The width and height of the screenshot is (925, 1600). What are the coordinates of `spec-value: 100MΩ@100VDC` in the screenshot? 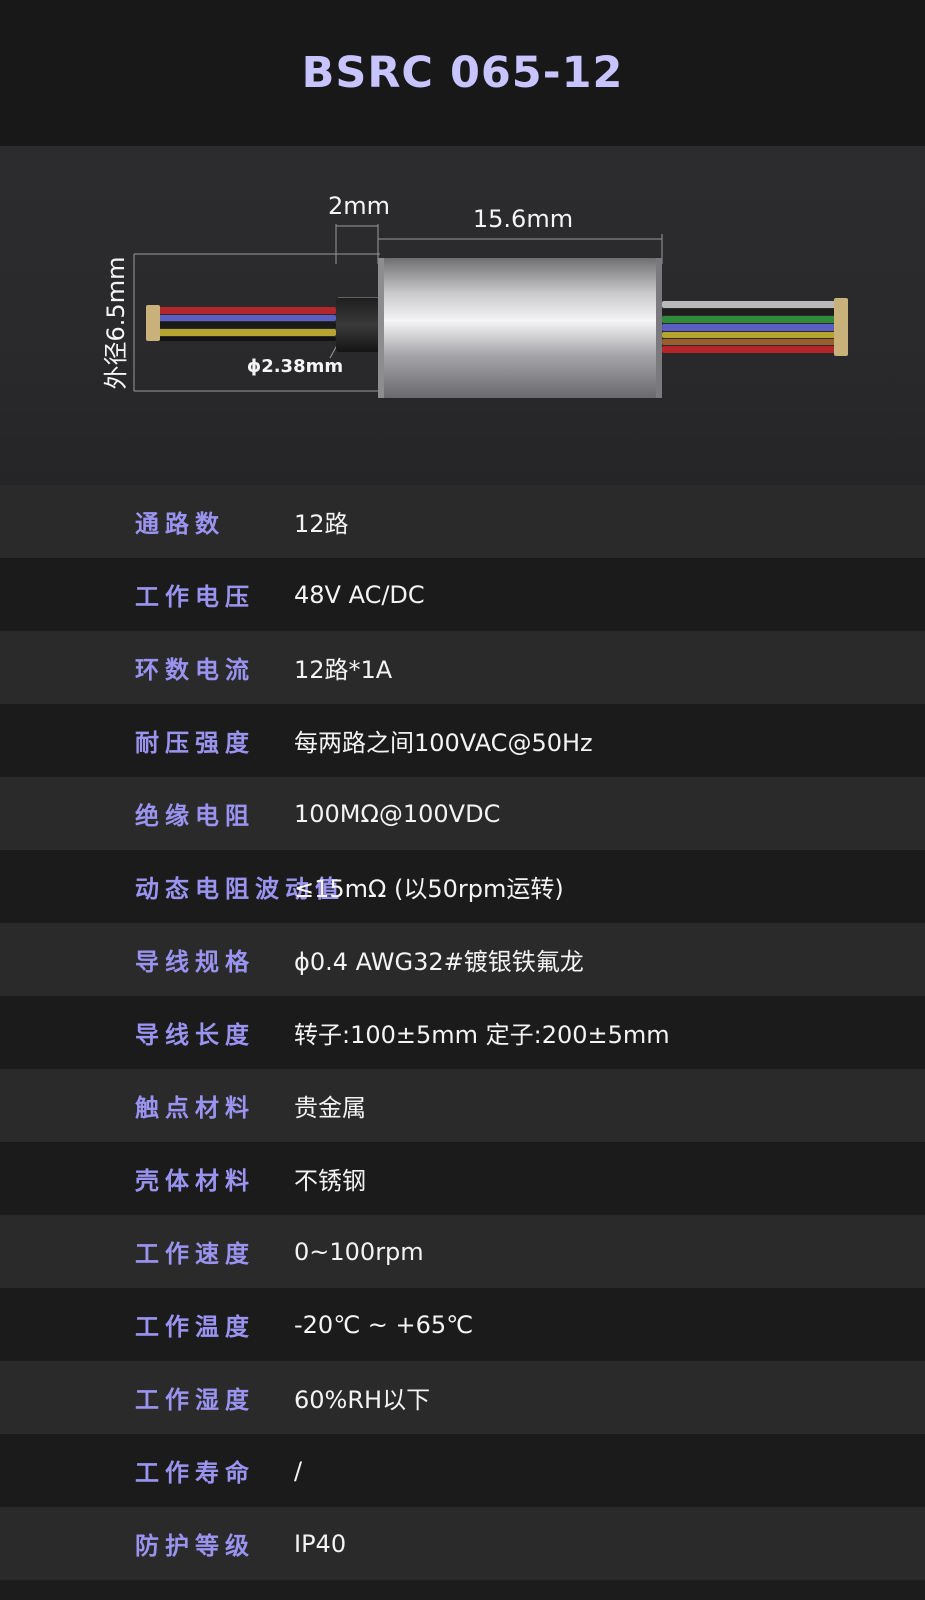 It's located at (397, 813).